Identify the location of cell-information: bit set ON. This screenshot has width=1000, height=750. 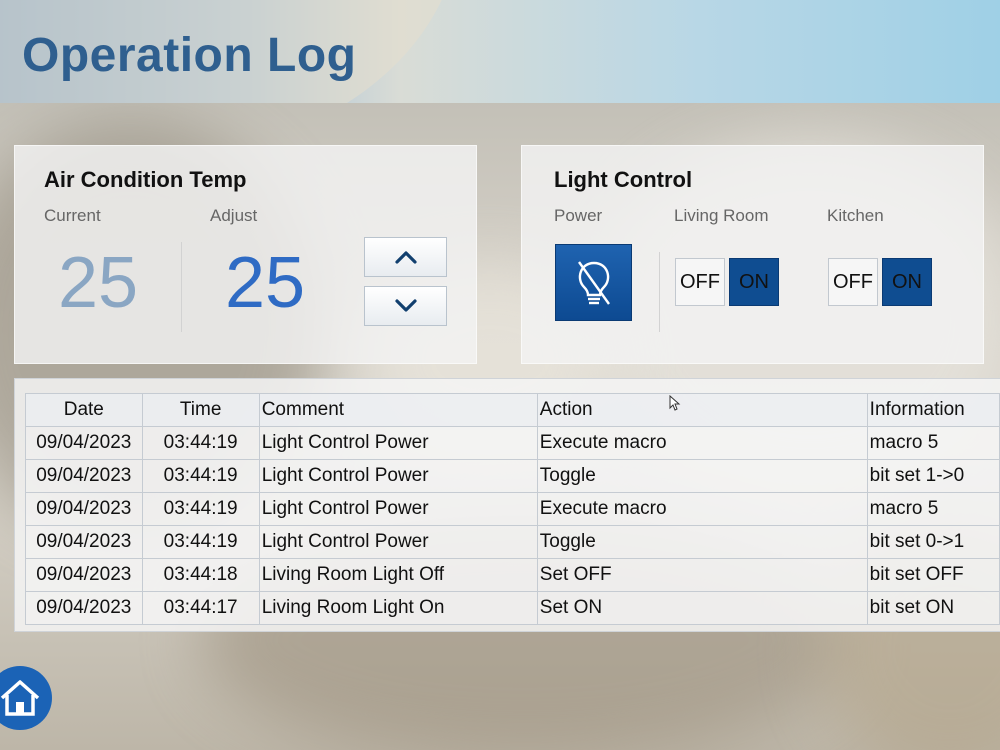
(933, 608).